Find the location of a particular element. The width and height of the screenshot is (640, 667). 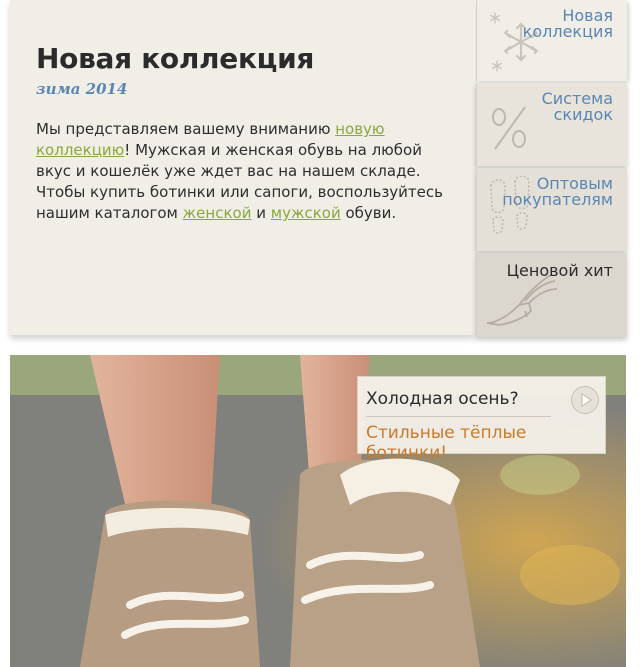

tab-discount-system-label: Система скидок is located at coordinates (577, 107).